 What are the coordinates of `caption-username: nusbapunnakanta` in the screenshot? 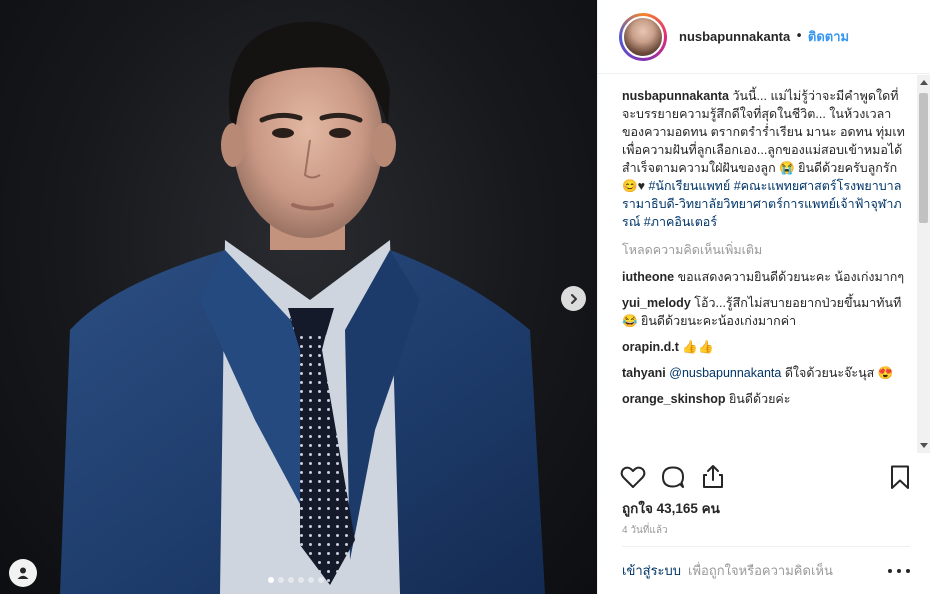 It's located at (675, 96).